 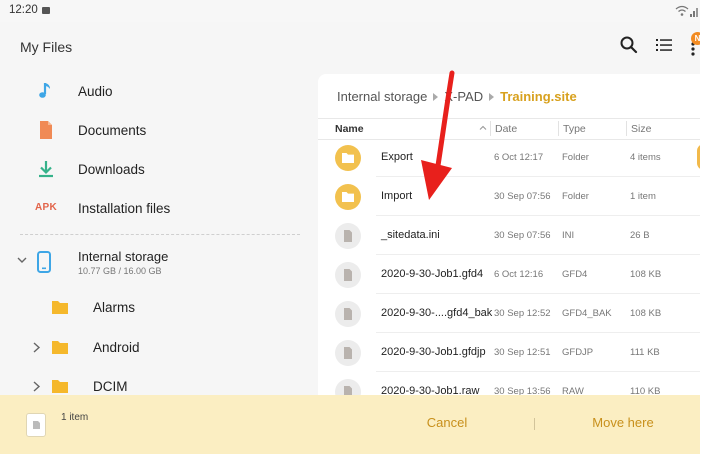 What do you see at coordinates (159, 92) in the screenshot?
I see `sidebar-item-audio: Audio` at bounding box center [159, 92].